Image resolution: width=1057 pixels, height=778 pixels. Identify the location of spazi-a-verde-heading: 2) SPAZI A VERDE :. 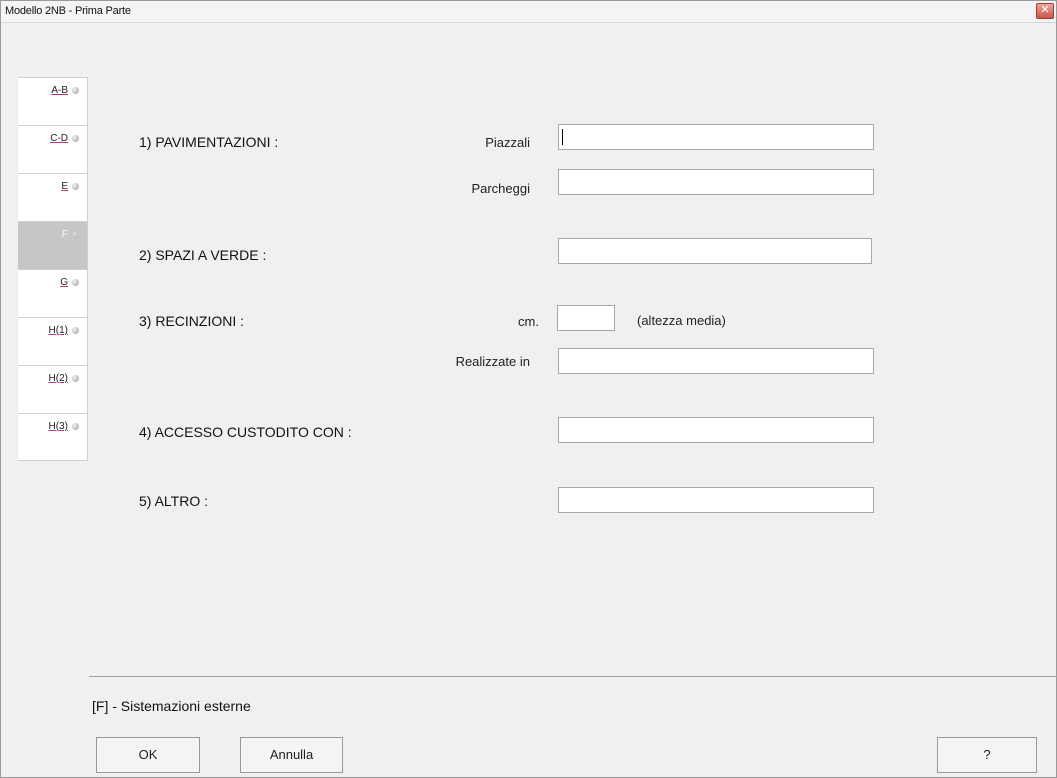
(203, 255).